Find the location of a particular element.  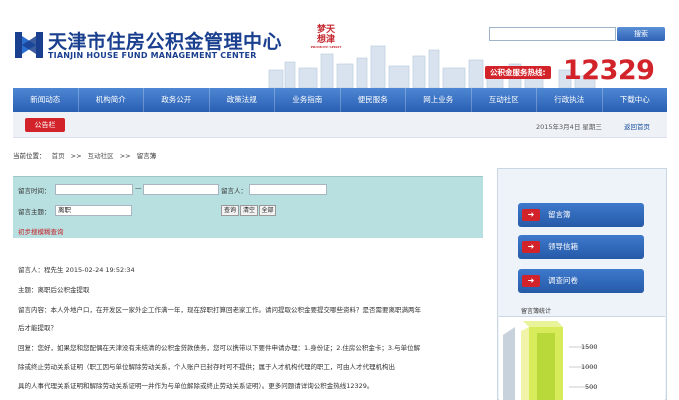

seal-line-2: 想津 is located at coordinates (325, 40).